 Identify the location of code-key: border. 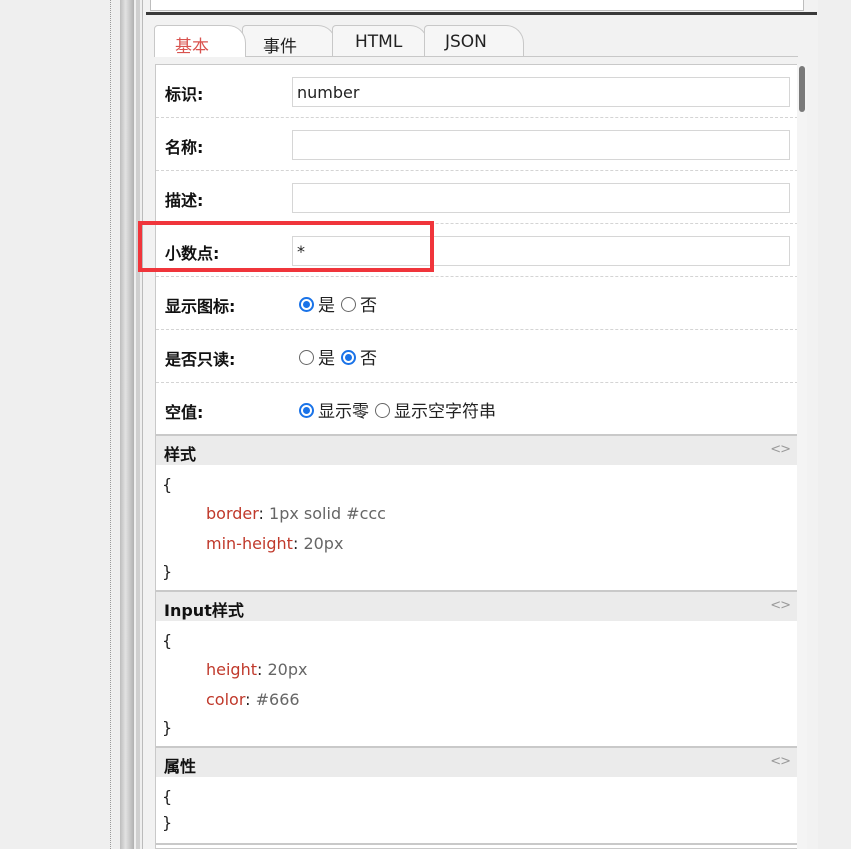
(232, 513).